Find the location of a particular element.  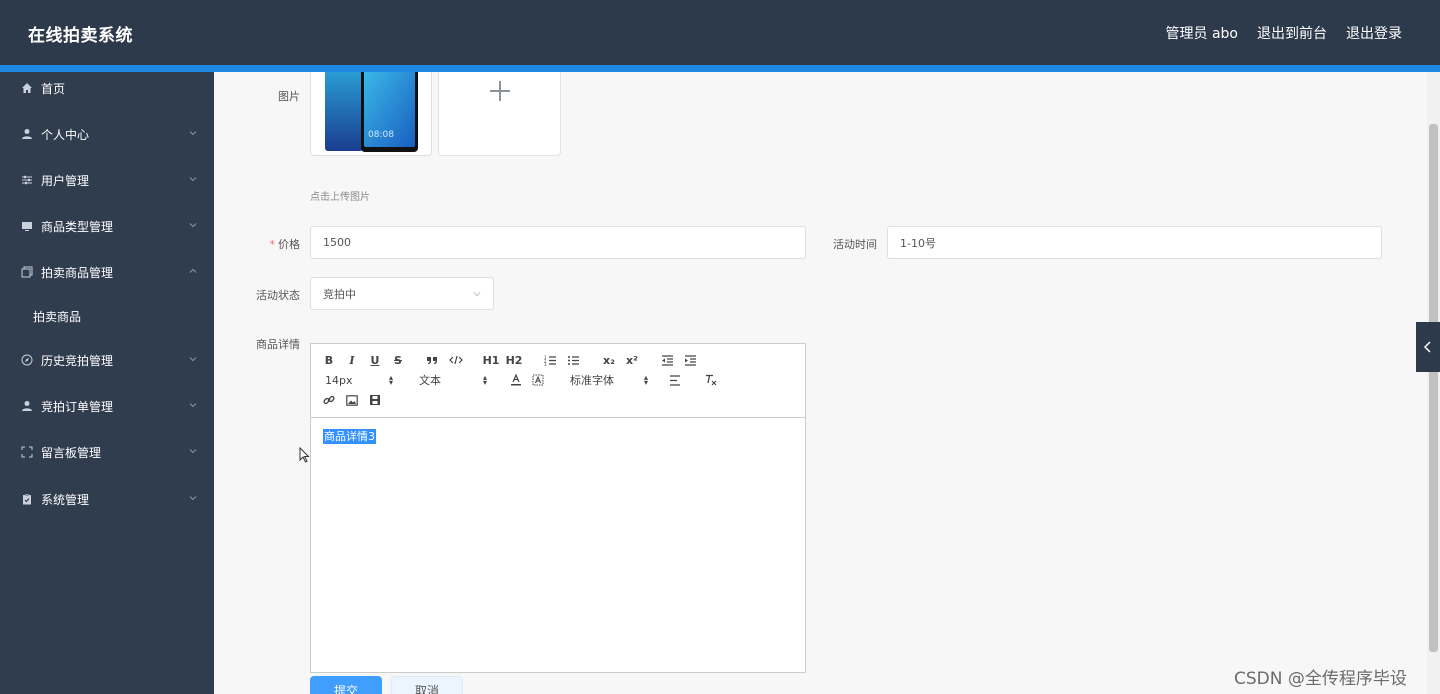

heading2-button: H2 is located at coordinates (514, 360).